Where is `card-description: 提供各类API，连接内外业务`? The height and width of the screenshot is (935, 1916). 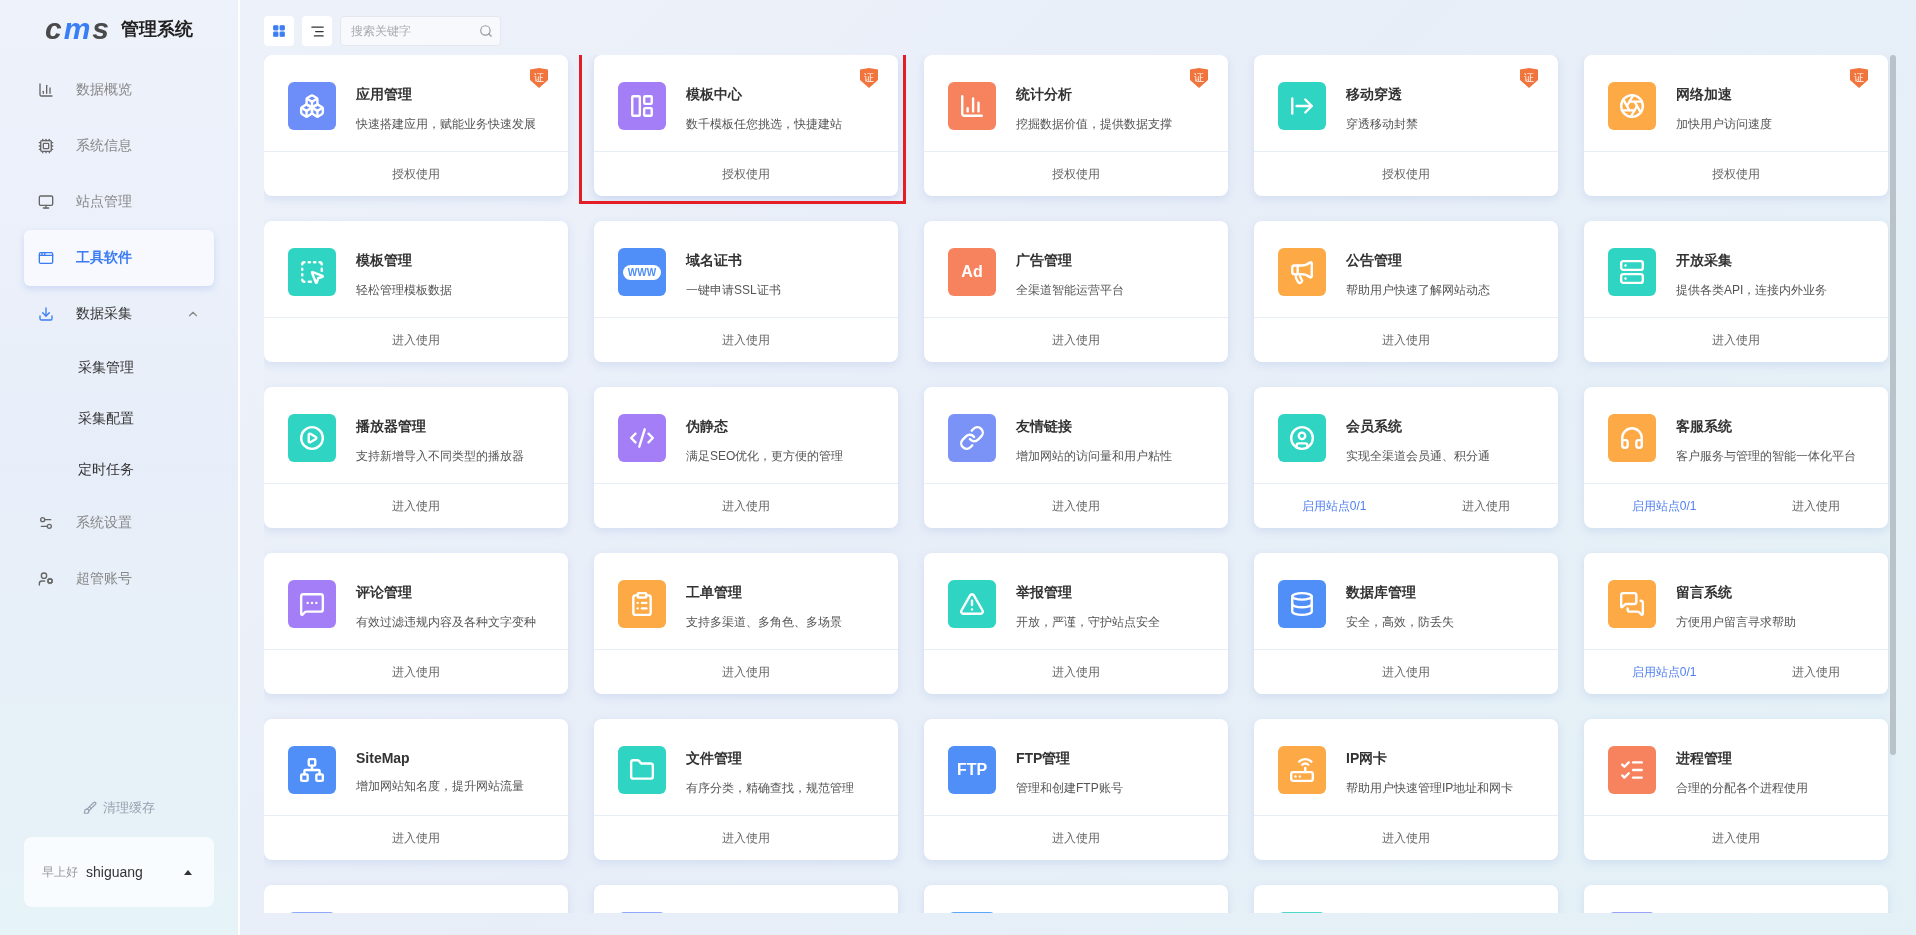 card-description: 提供各类API，连接内外业务 is located at coordinates (1752, 290).